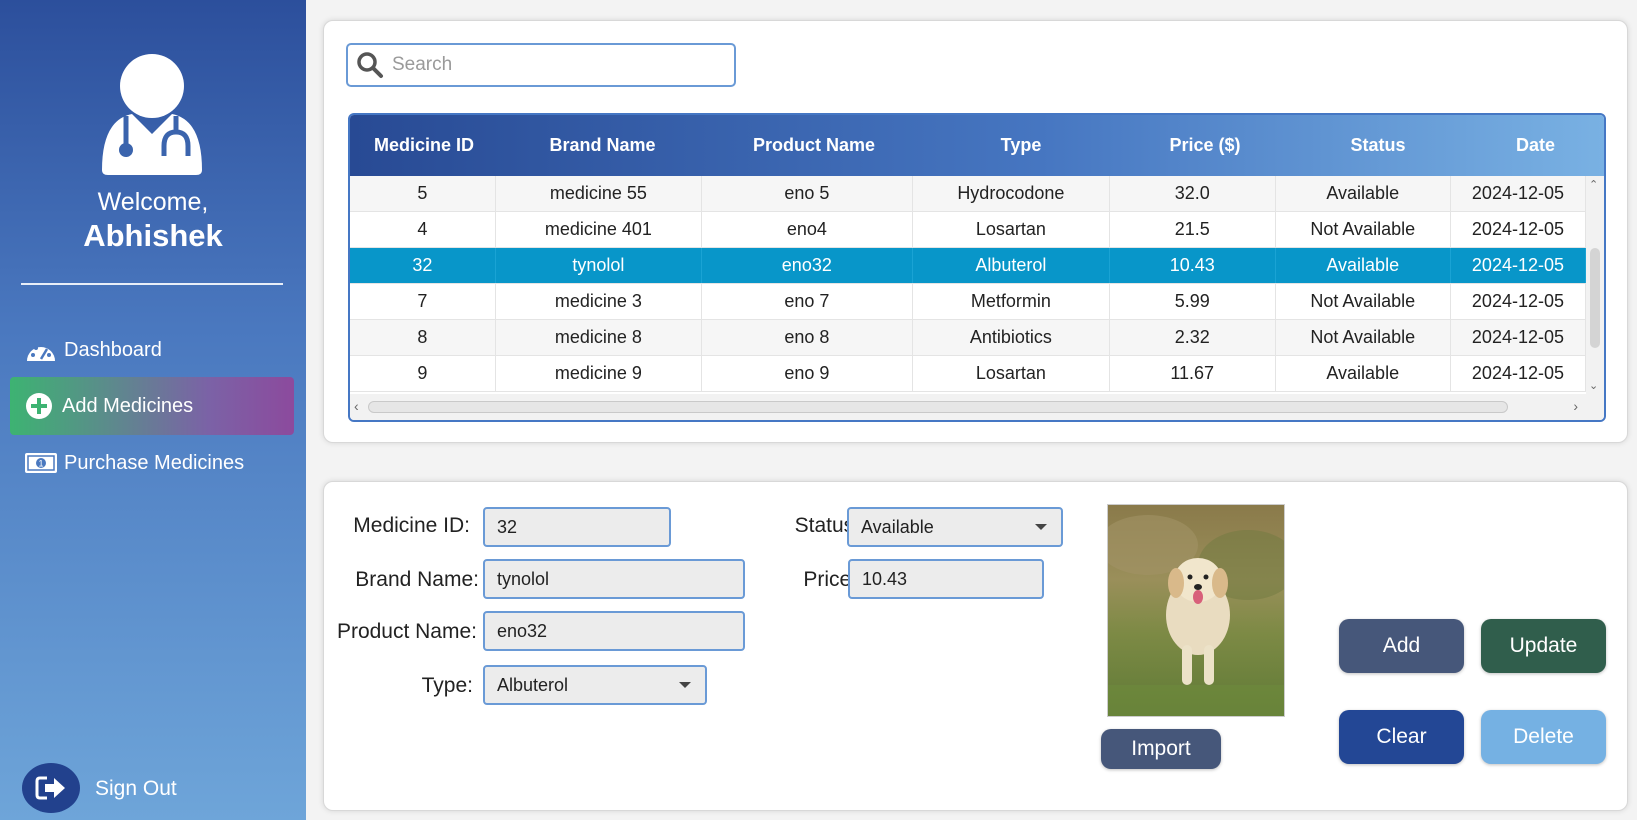 The height and width of the screenshot is (820, 1637). What do you see at coordinates (599, 193) in the screenshot?
I see `cell-brand-name: medicine 55` at bounding box center [599, 193].